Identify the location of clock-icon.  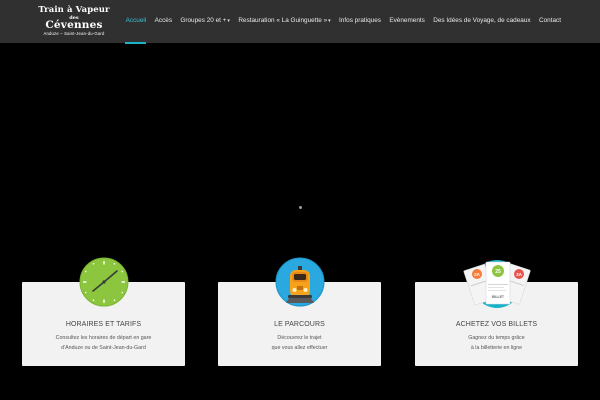
(104, 284).